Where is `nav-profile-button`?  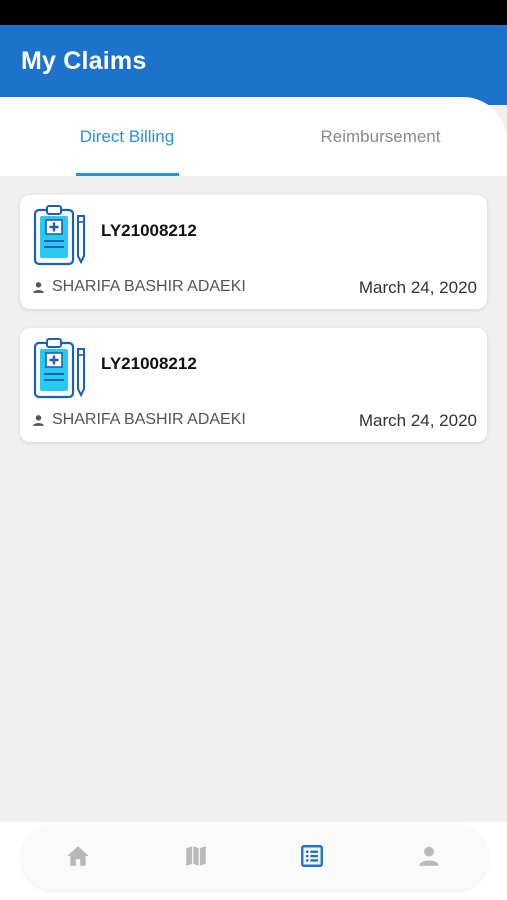 nav-profile-button is located at coordinates (429, 856).